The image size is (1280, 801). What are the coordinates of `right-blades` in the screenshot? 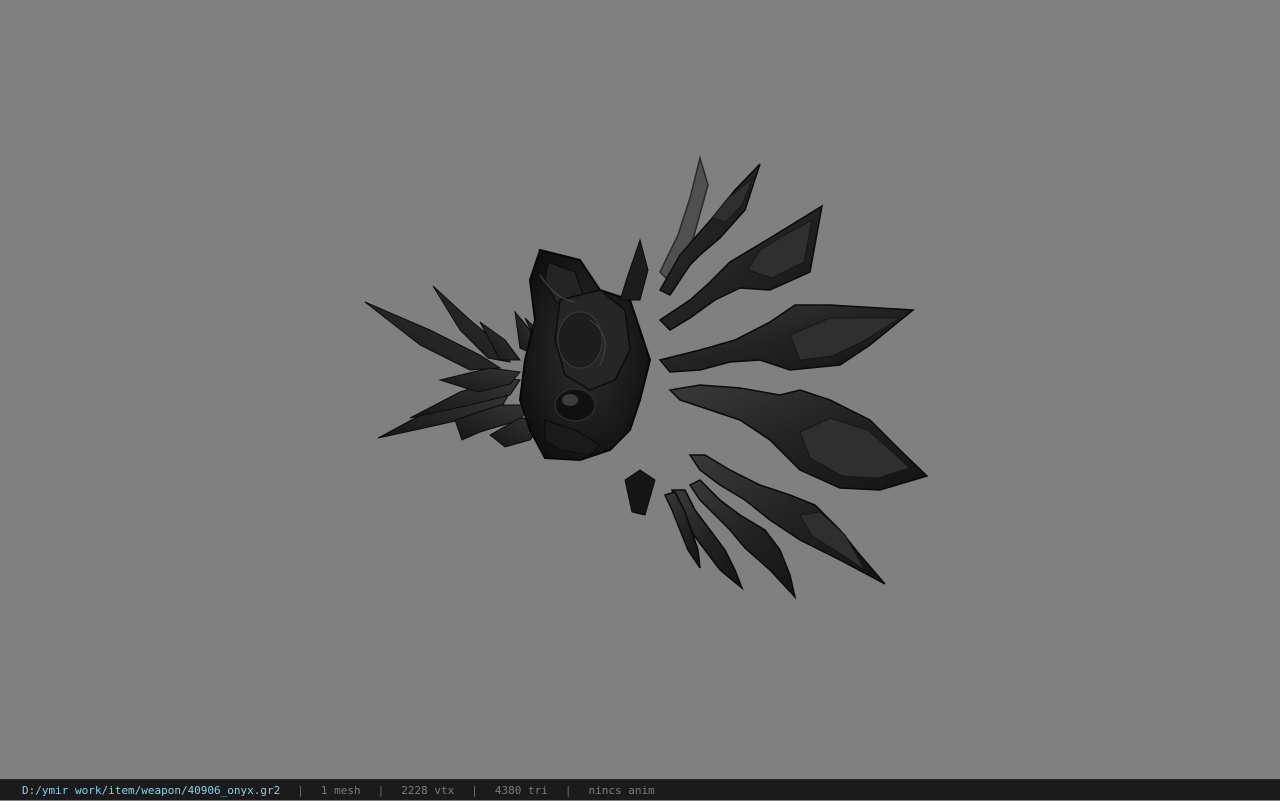 It's located at (793, 381).